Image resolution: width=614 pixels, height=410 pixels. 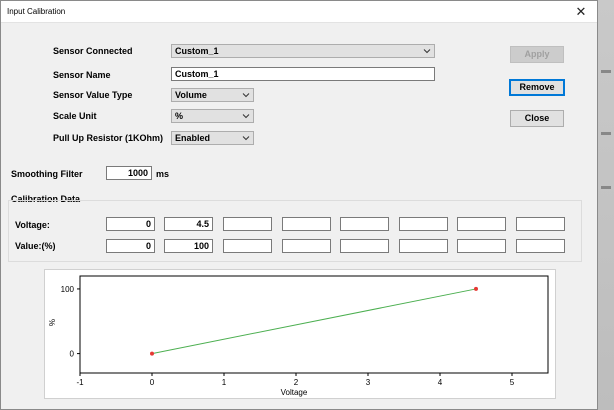 I want to click on title-bar: Input Calibration ✕, so click(x=299, y=12).